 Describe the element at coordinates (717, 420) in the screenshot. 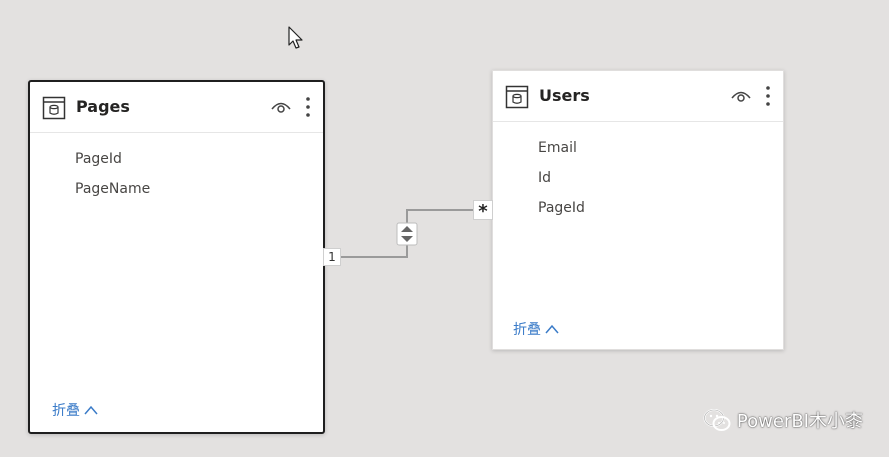

I see `wechat-icon` at that location.